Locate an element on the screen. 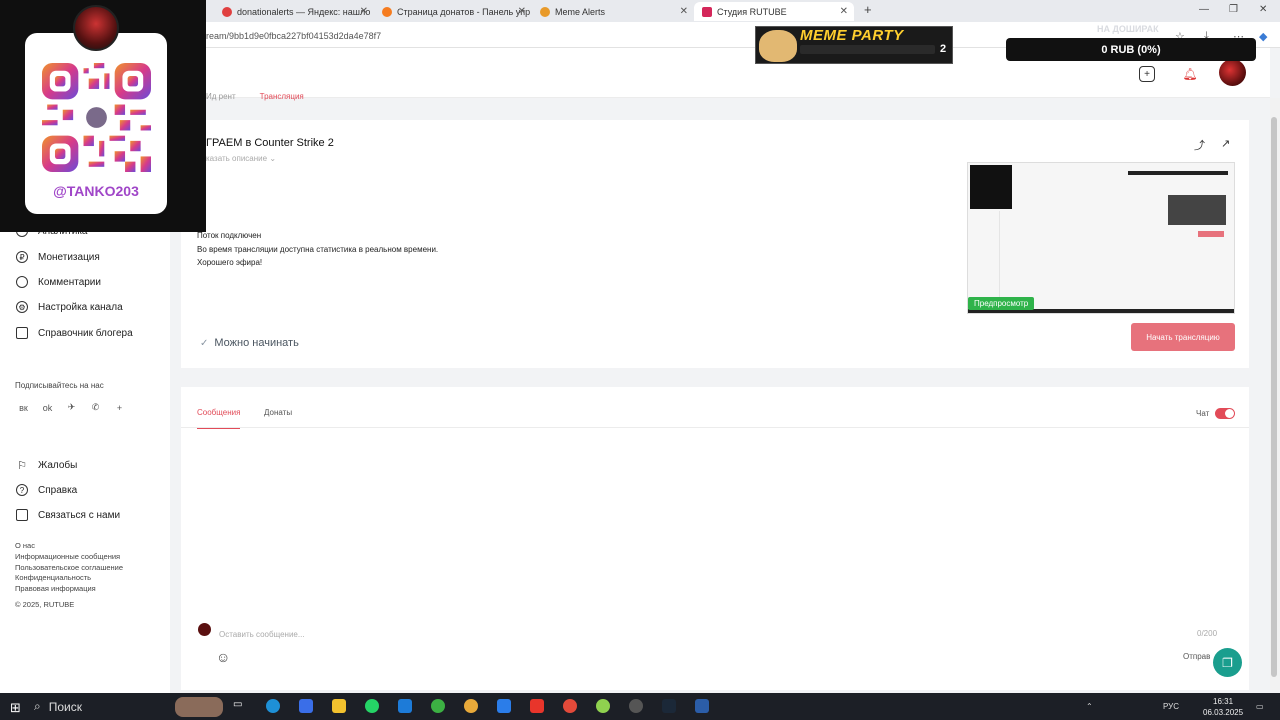 The height and width of the screenshot is (720, 1280). tab-title: Meme Alerts is located at coordinates (580, 11).